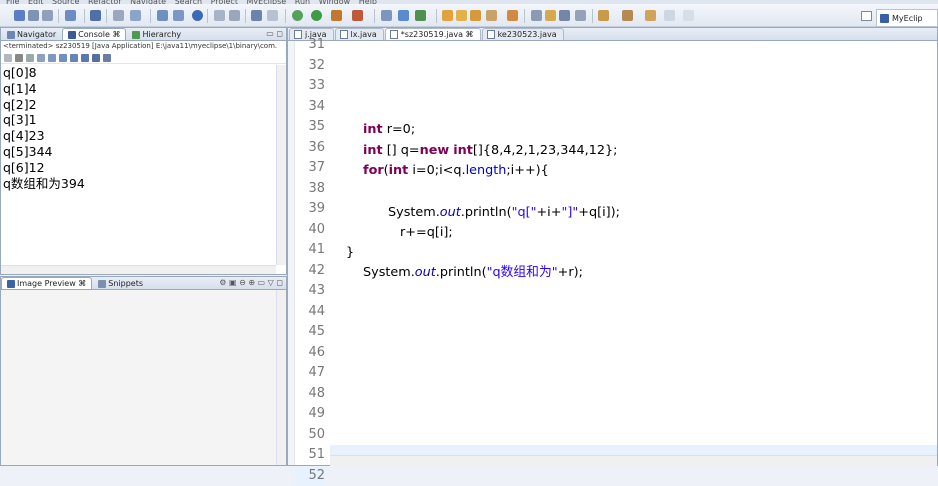 The image size is (938, 486). Describe the element at coordinates (580, 15) in the screenshot. I see `show-whitespace-icon` at that location.